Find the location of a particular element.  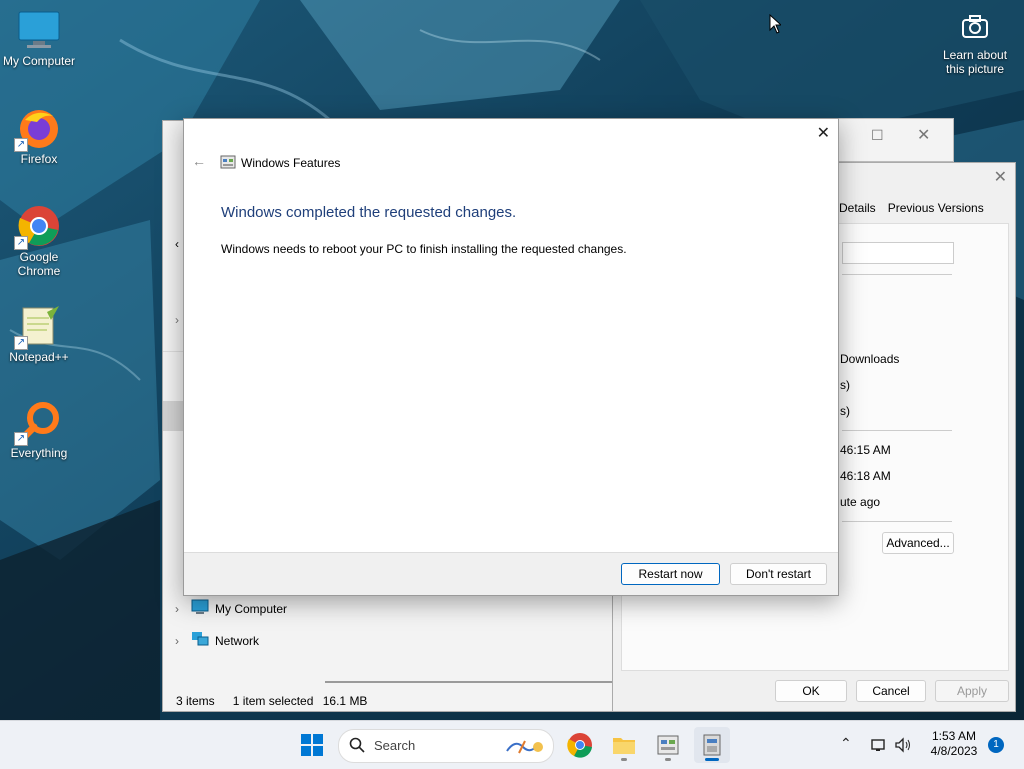

tree-item-my-computer: › My Computer is located at coordinates (231, 608).